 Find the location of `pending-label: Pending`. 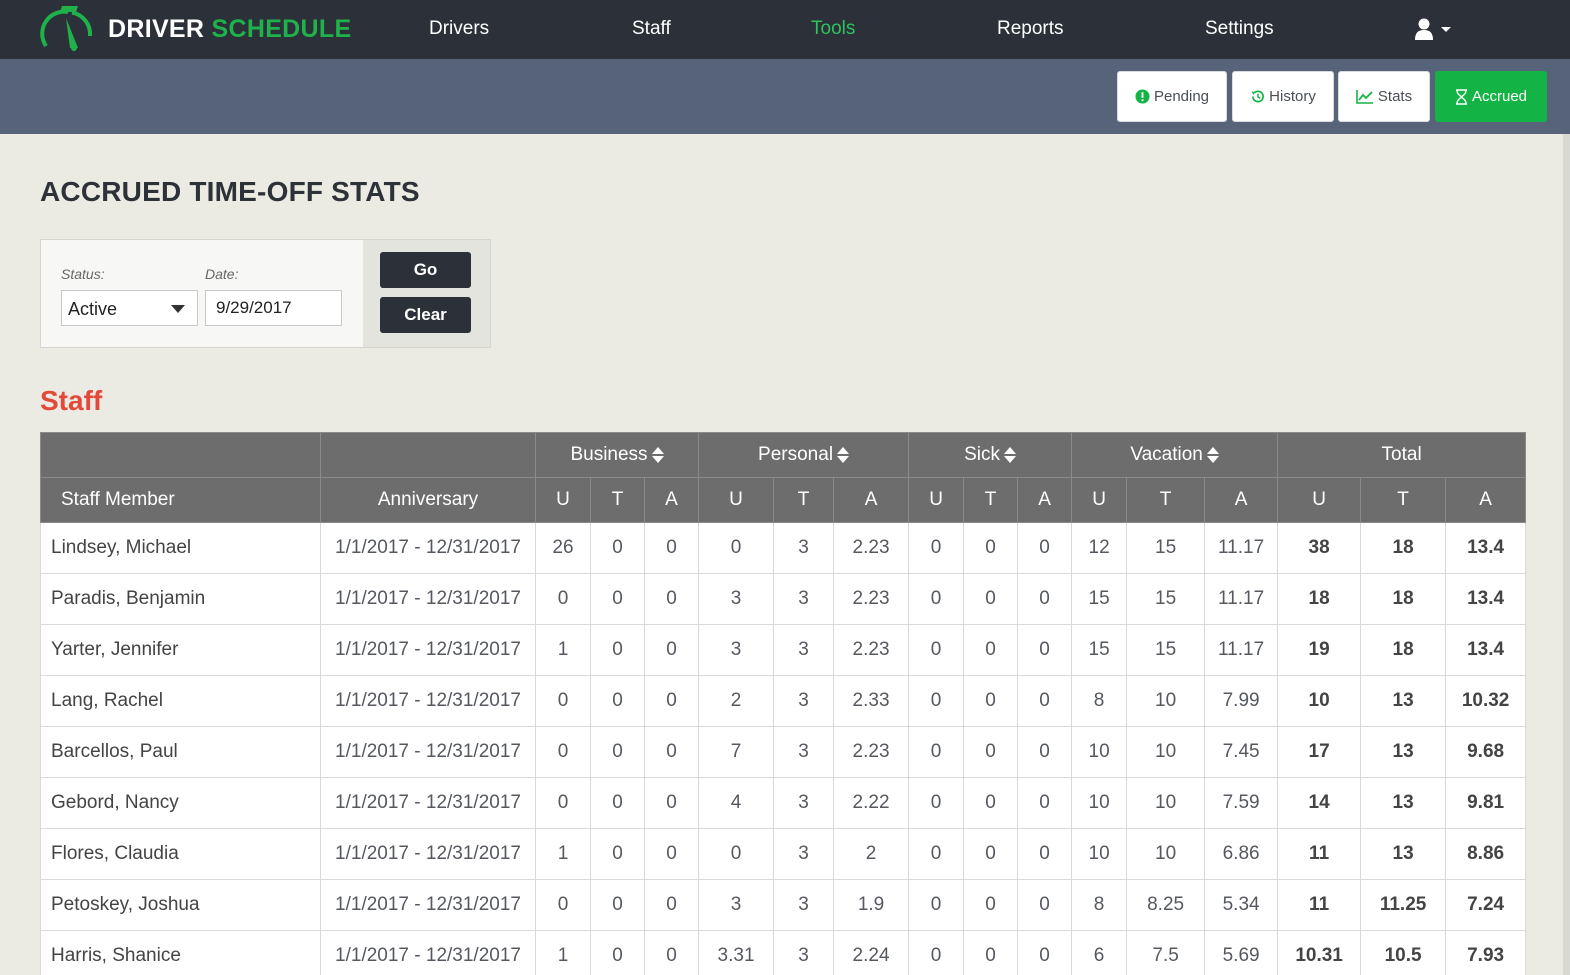

pending-label: Pending is located at coordinates (1181, 96).